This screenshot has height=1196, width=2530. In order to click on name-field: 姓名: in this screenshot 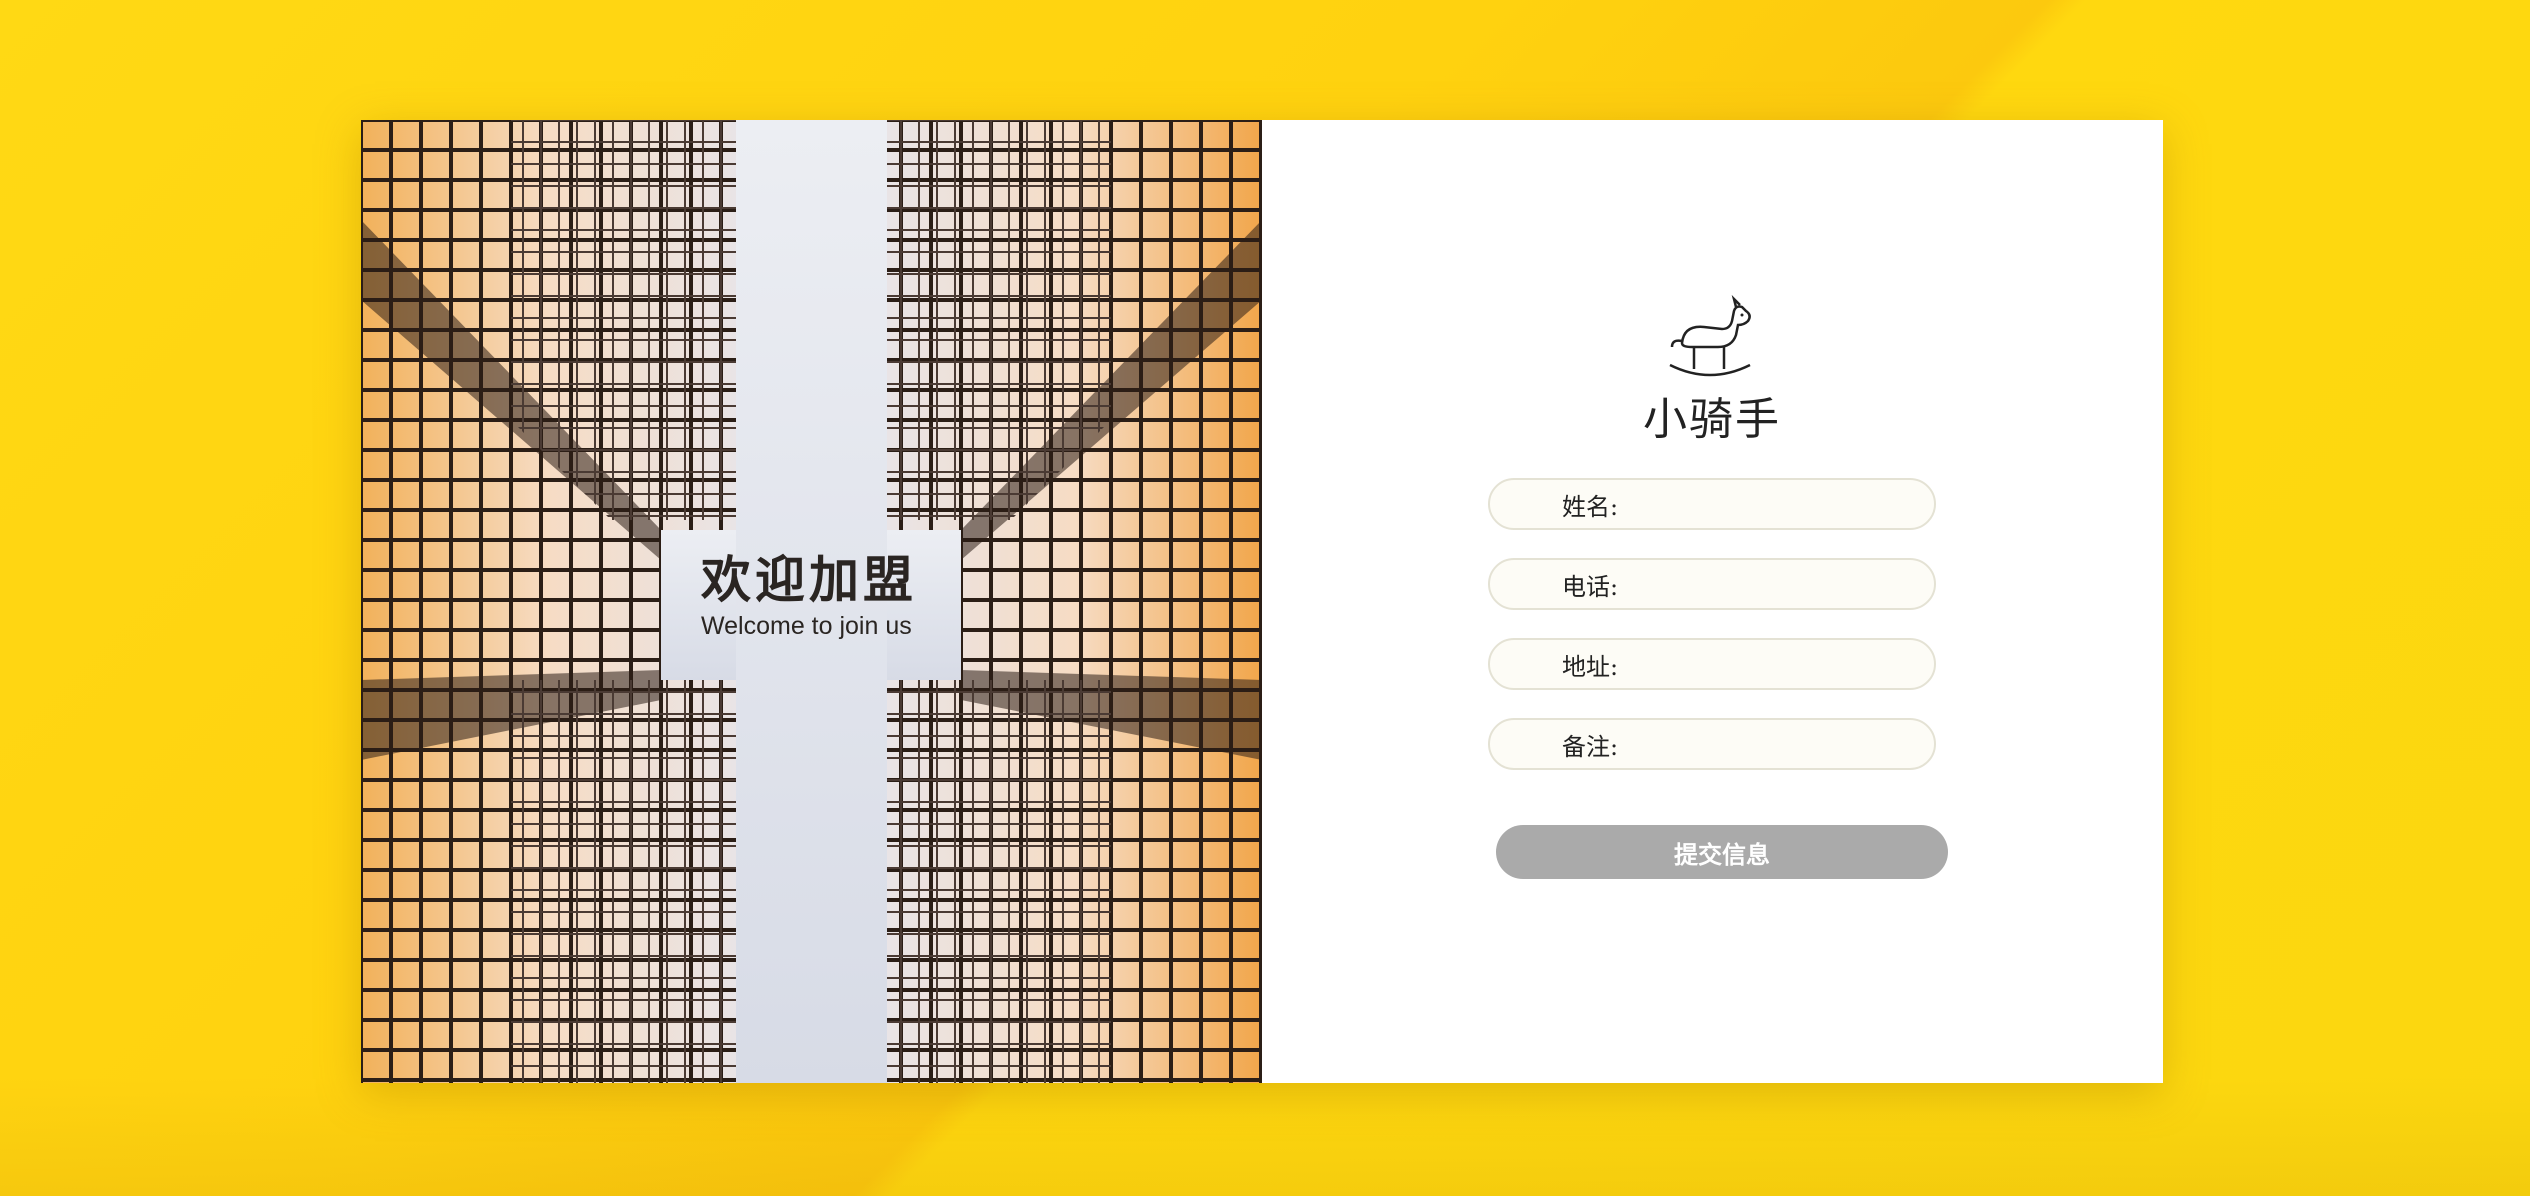, I will do `click(1712, 504)`.